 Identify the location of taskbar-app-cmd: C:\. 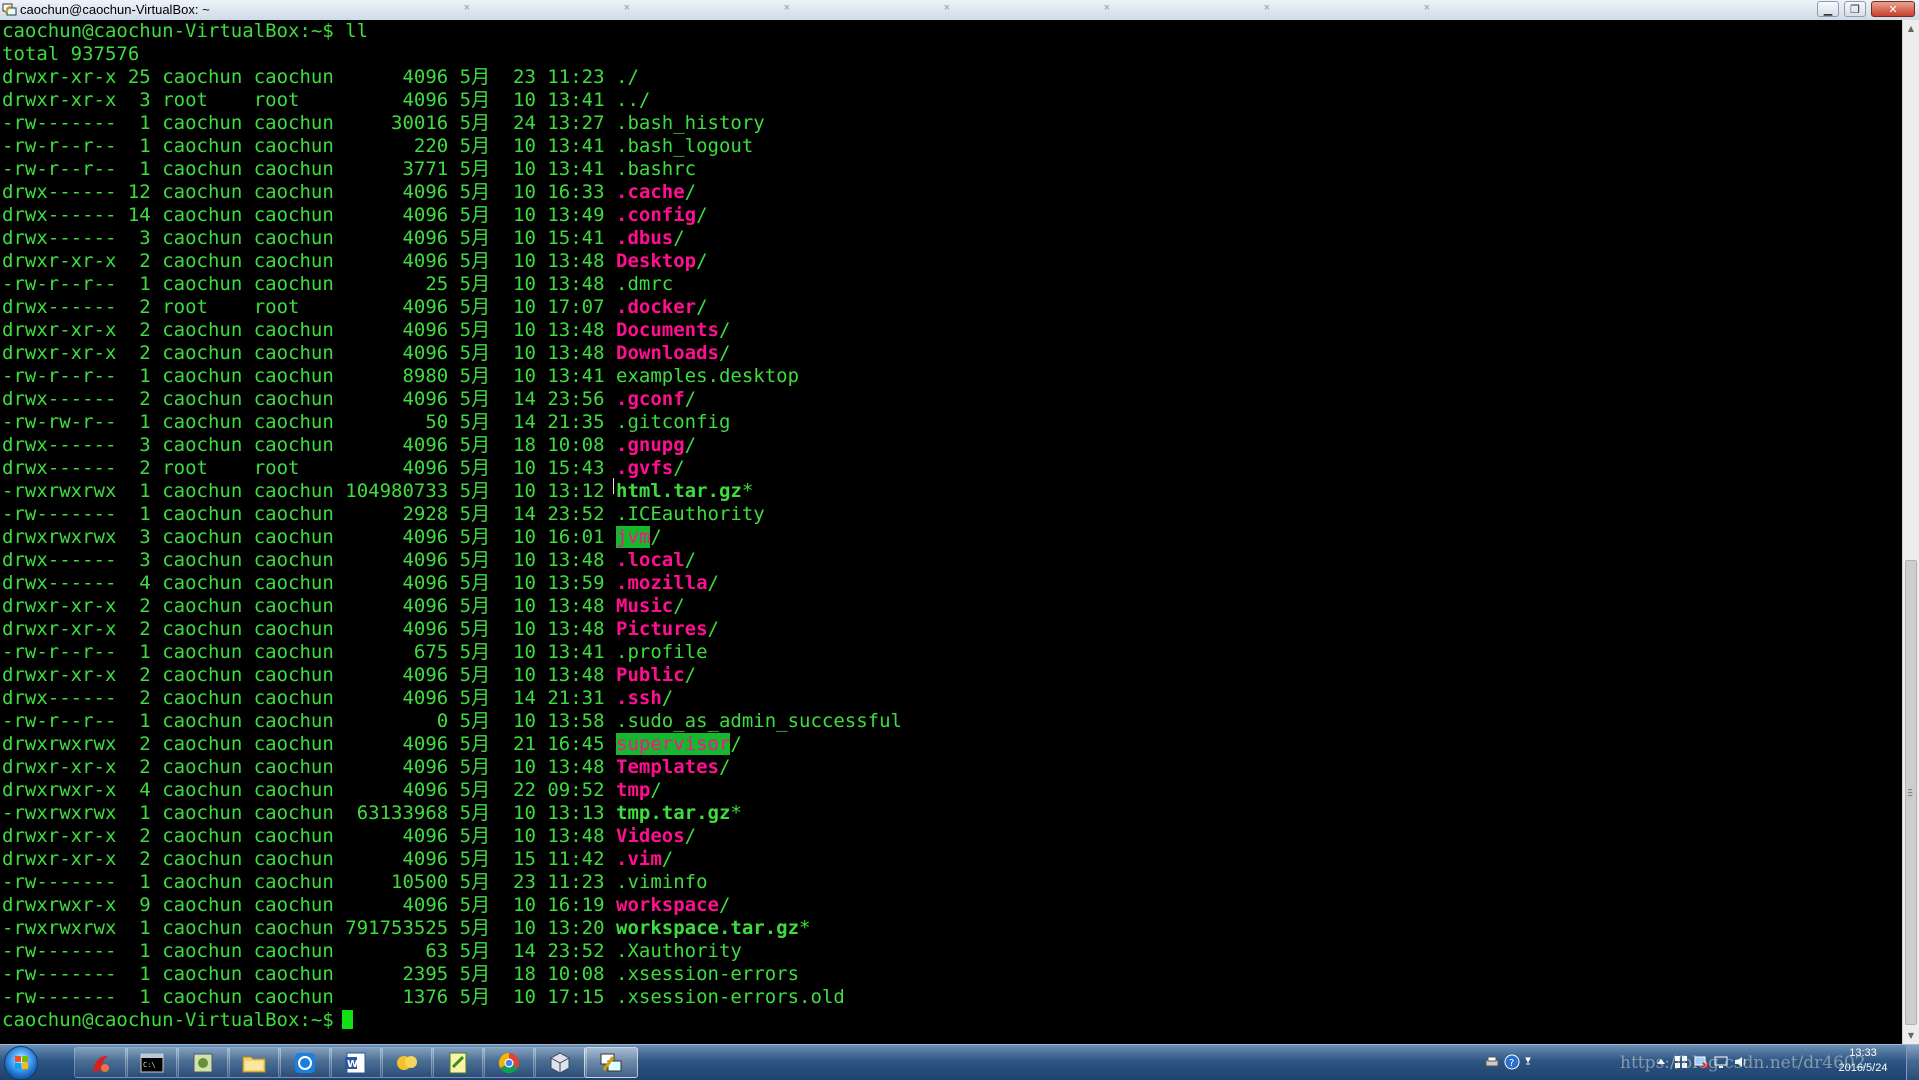
(152, 1062).